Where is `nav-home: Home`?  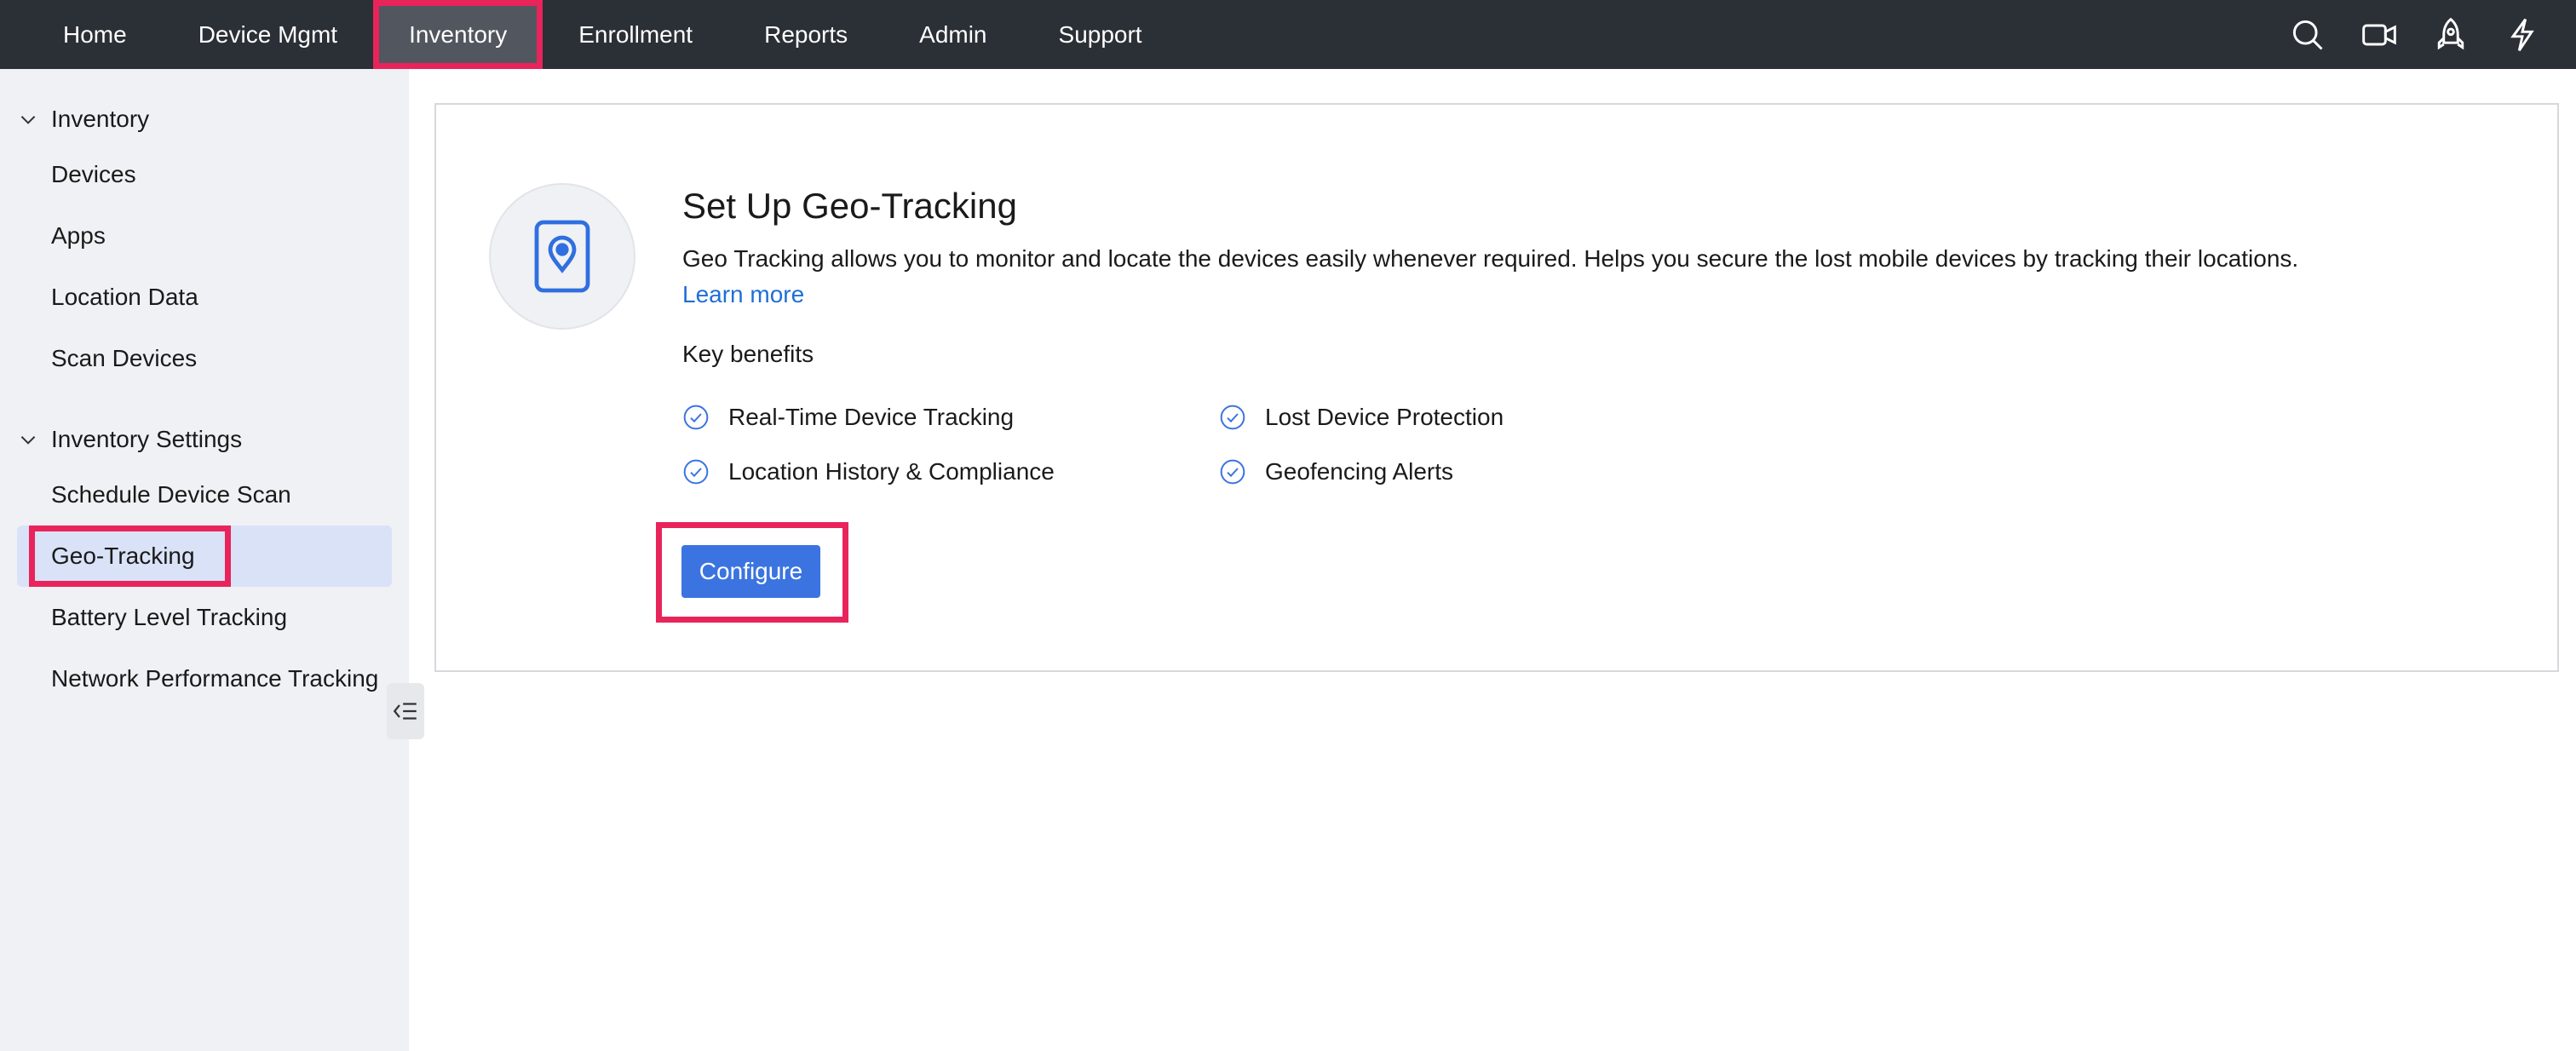
nav-home: Home is located at coordinates (95, 34).